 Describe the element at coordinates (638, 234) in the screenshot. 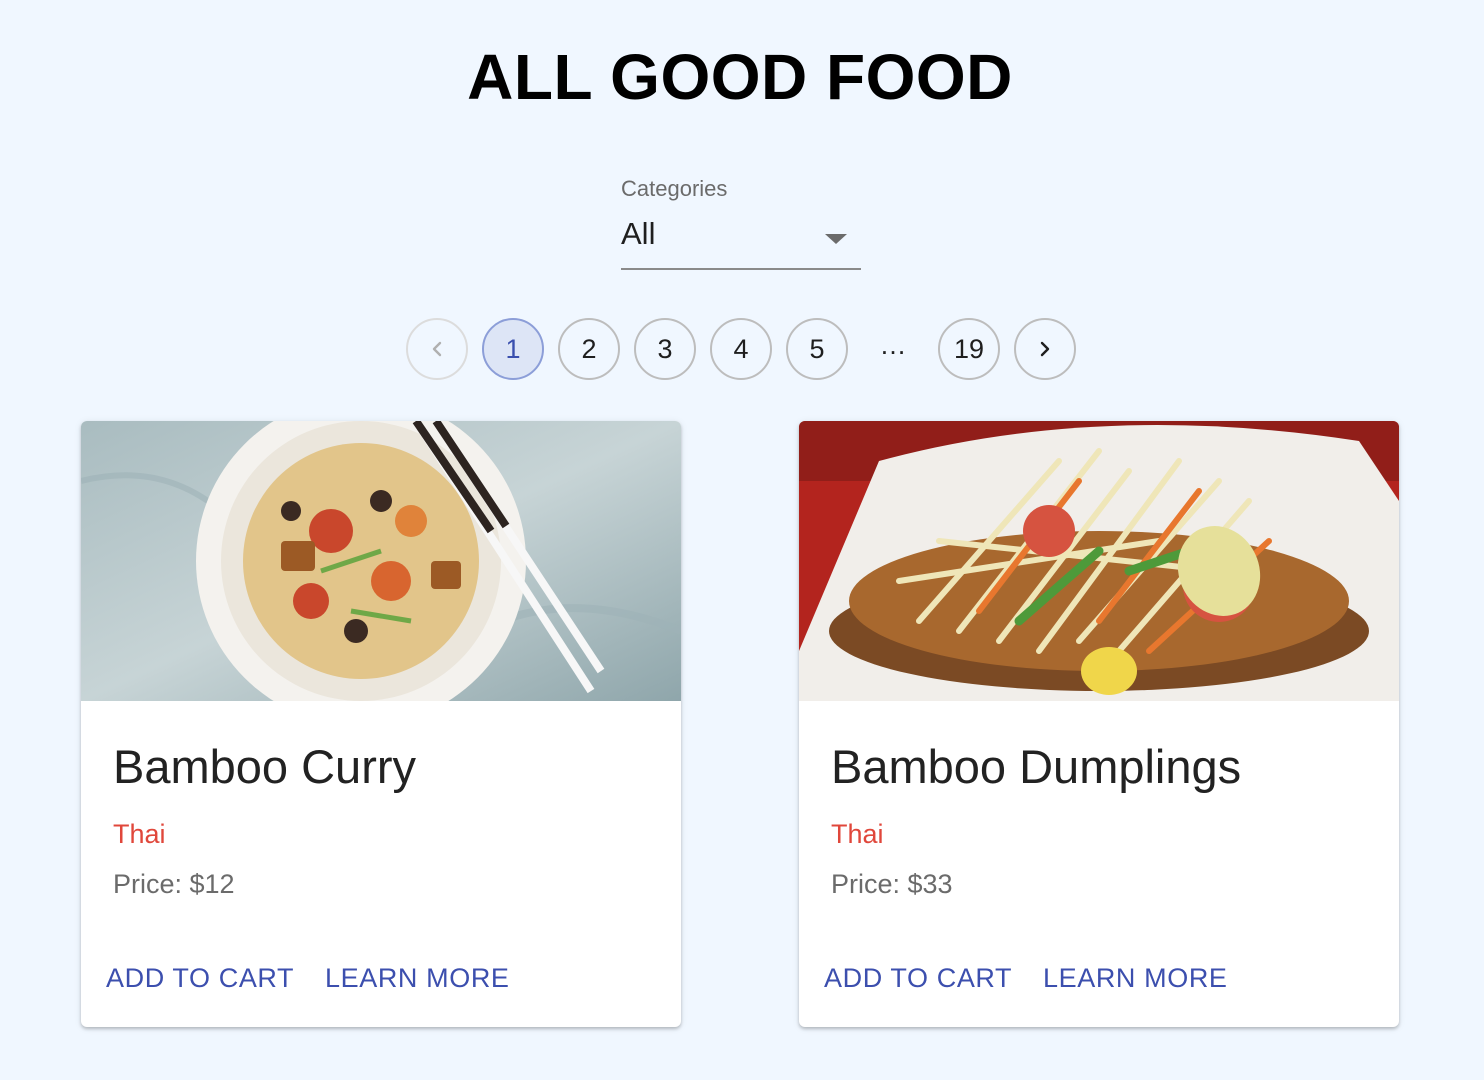

I see `categories-selected-value: All` at that location.